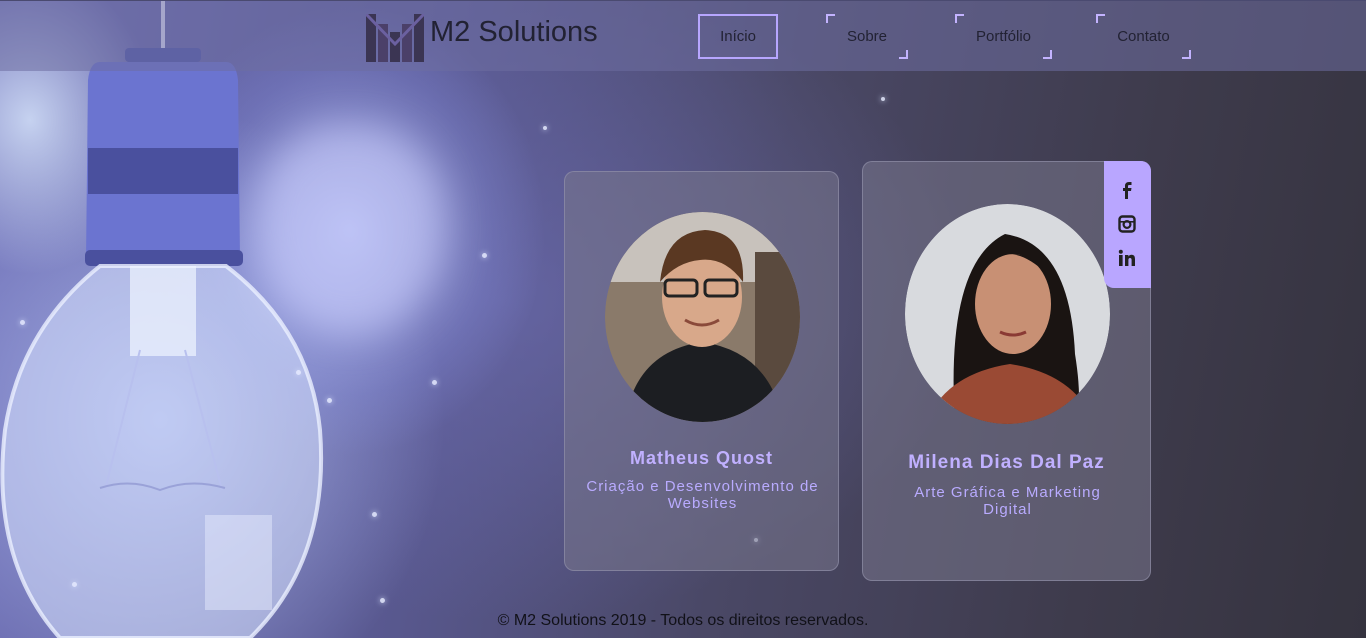 Image resolution: width=1366 pixels, height=638 pixels. I want to click on nav-sobre-label: Sobre, so click(867, 36).